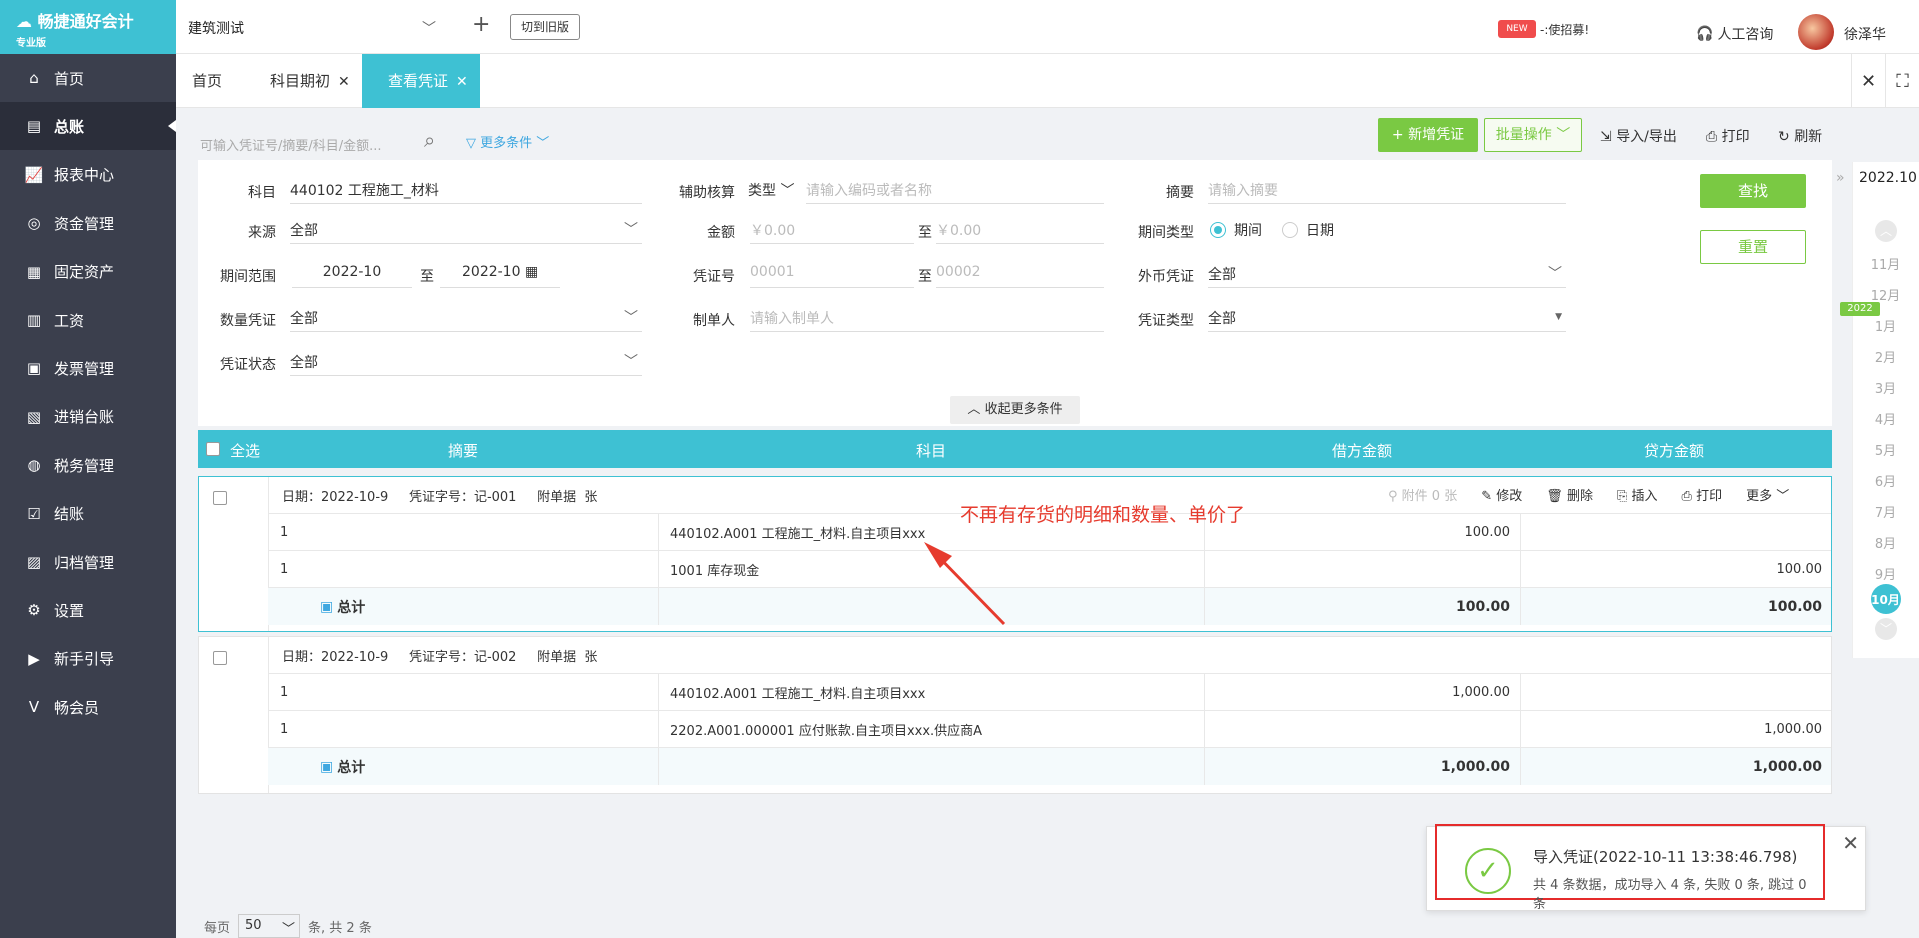  What do you see at coordinates (88, 126) in the screenshot?
I see `sidebar-item-ledger: ▤ 总账` at bounding box center [88, 126].